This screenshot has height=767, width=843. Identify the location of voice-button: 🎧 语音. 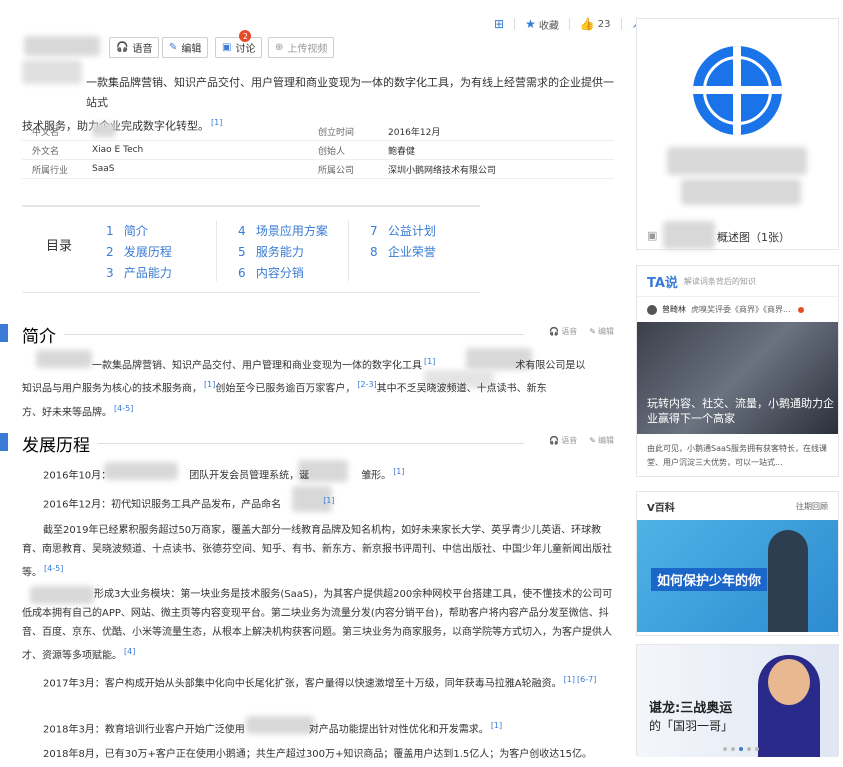
(134, 47).